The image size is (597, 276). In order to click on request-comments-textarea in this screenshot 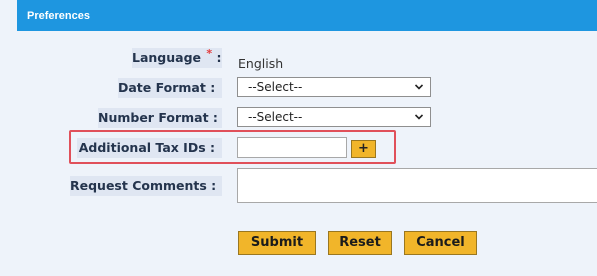, I will do `click(417, 185)`.